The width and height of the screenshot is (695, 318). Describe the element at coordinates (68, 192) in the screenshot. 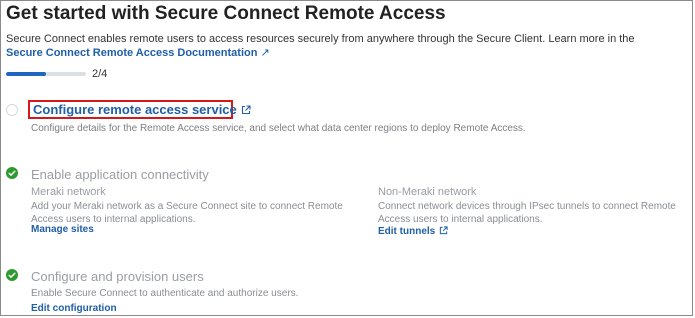

I see `meraki-network-title: Meraki network` at that location.